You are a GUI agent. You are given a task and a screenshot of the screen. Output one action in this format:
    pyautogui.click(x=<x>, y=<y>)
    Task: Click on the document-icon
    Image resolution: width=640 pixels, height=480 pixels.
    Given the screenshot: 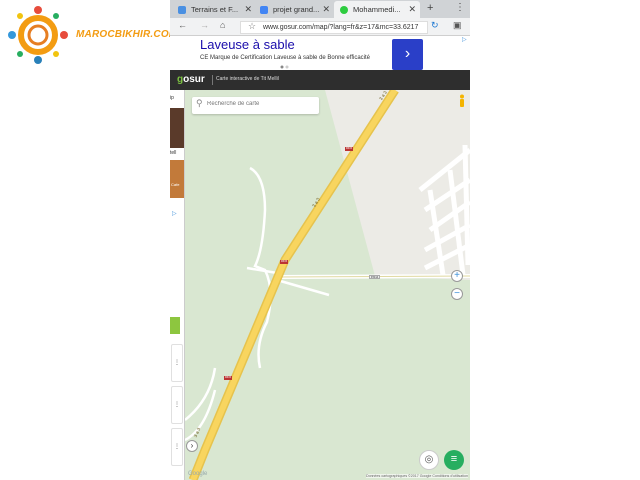 What is the action you would take?
    pyautogui.click(x=264, y=9)
    